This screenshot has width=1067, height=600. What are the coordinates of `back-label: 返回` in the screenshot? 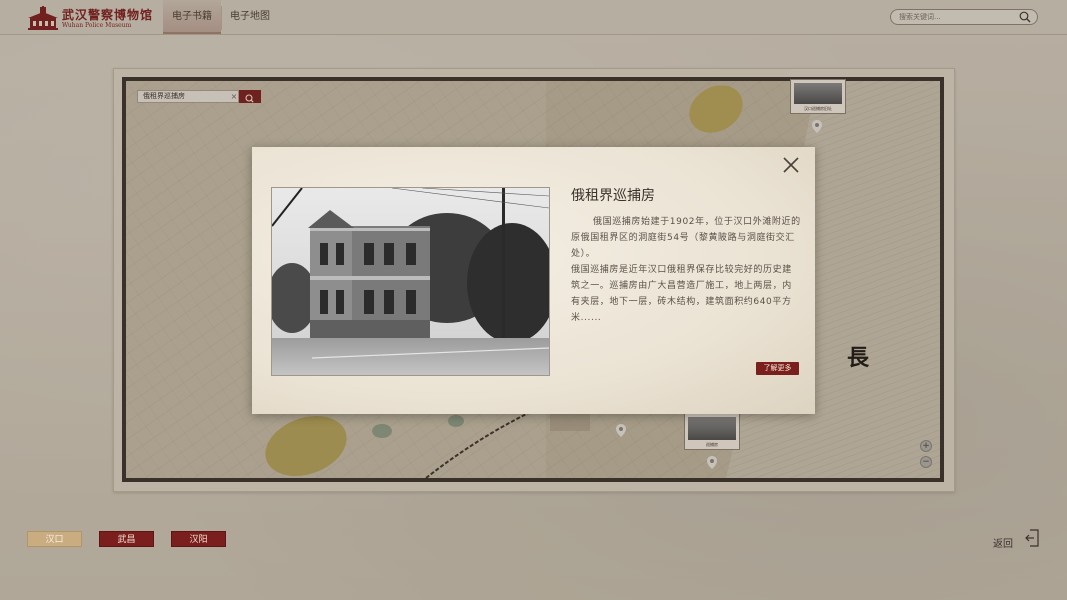 It's located at (1003, 544).